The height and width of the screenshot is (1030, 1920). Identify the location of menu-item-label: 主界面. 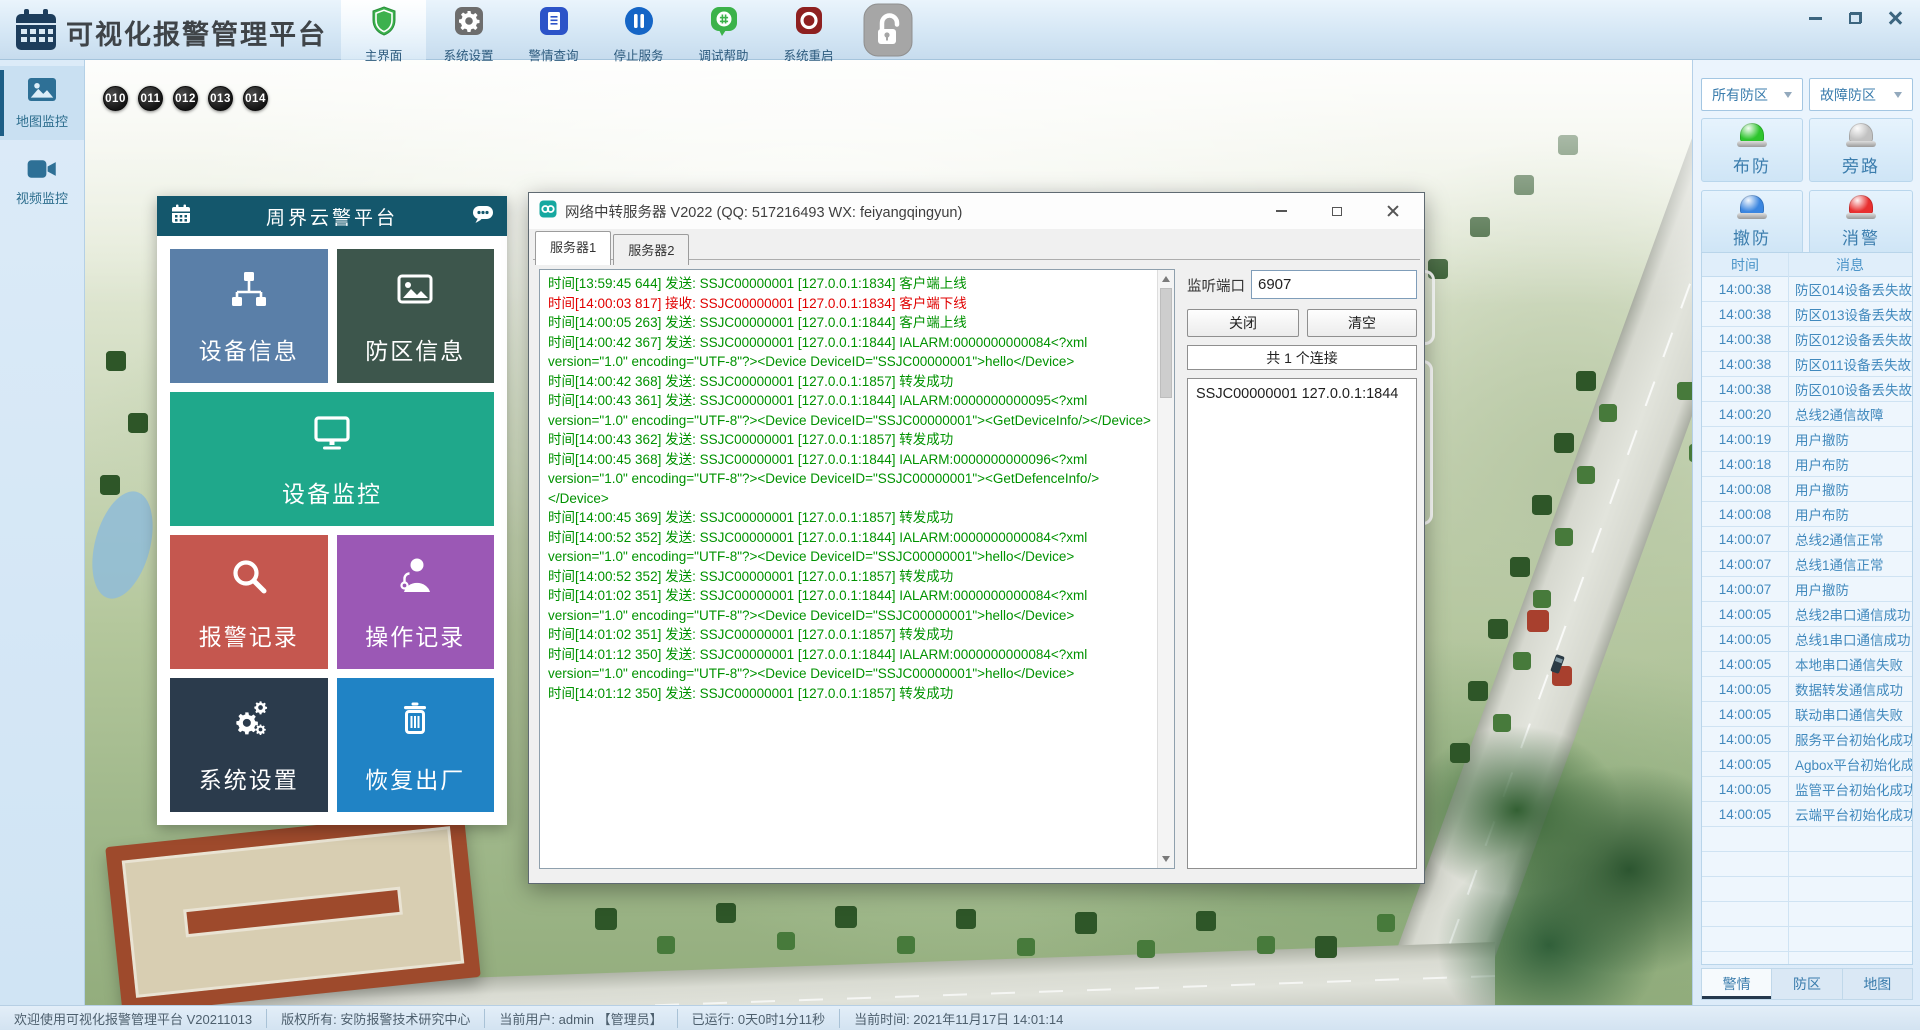
(383, 56).